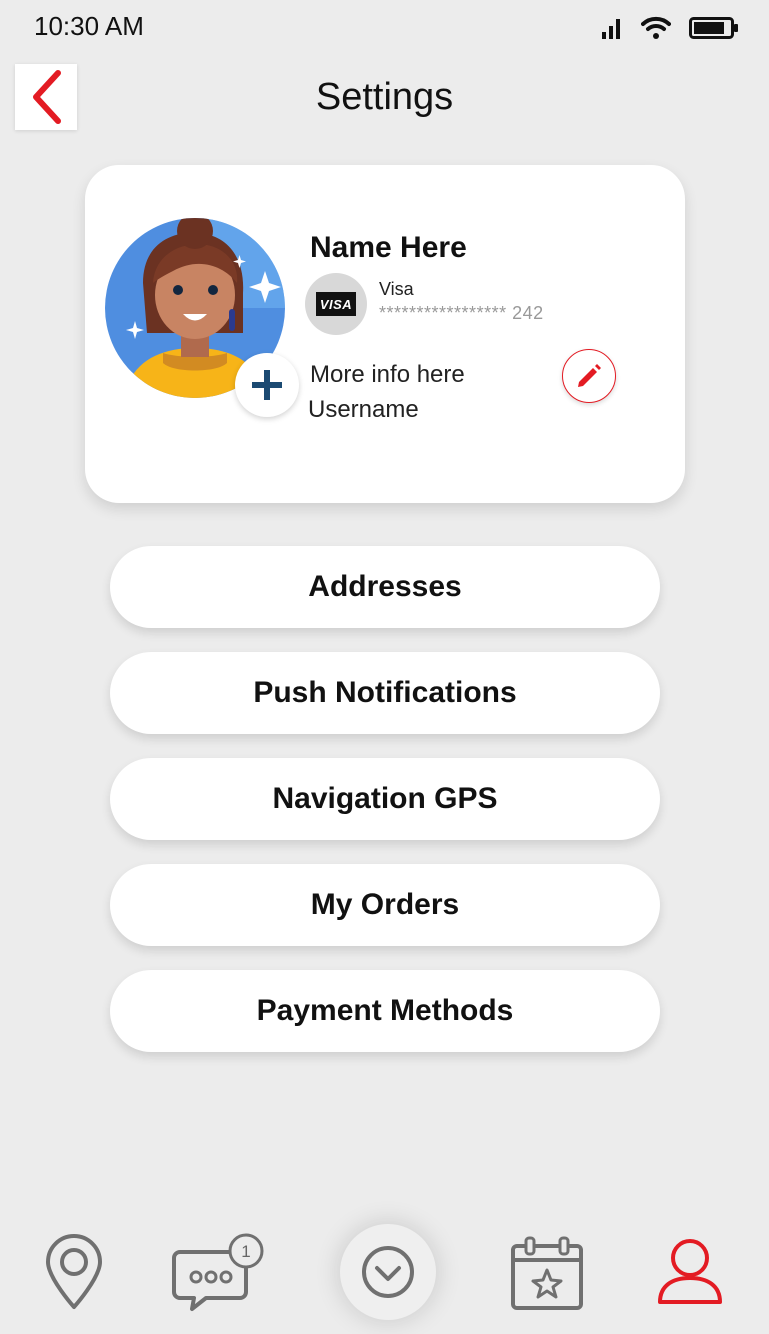 This screenshot has width=769, height=1334. Describe the element at coordinates (385, 587) in the screenshot. I see `addresses-button: Addresses` at that location.